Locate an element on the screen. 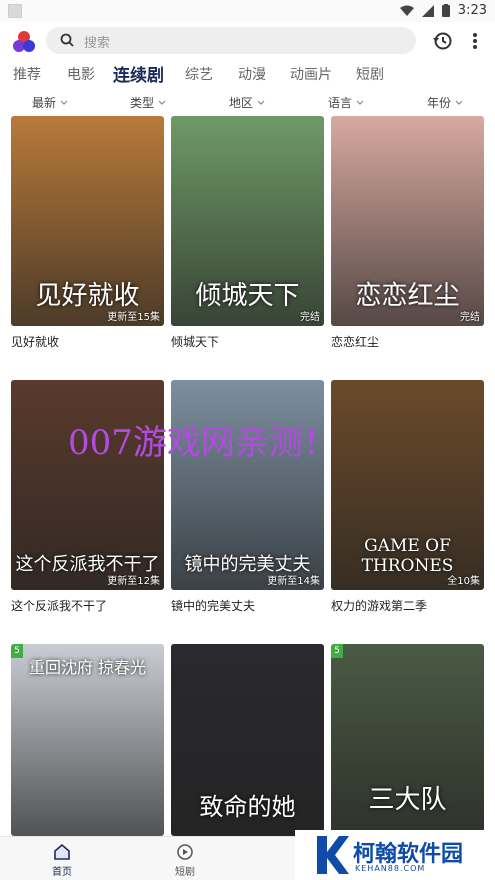 The width and height of the screenshot is (495, 880). more-options-icon is located at coordinates (475, 41).